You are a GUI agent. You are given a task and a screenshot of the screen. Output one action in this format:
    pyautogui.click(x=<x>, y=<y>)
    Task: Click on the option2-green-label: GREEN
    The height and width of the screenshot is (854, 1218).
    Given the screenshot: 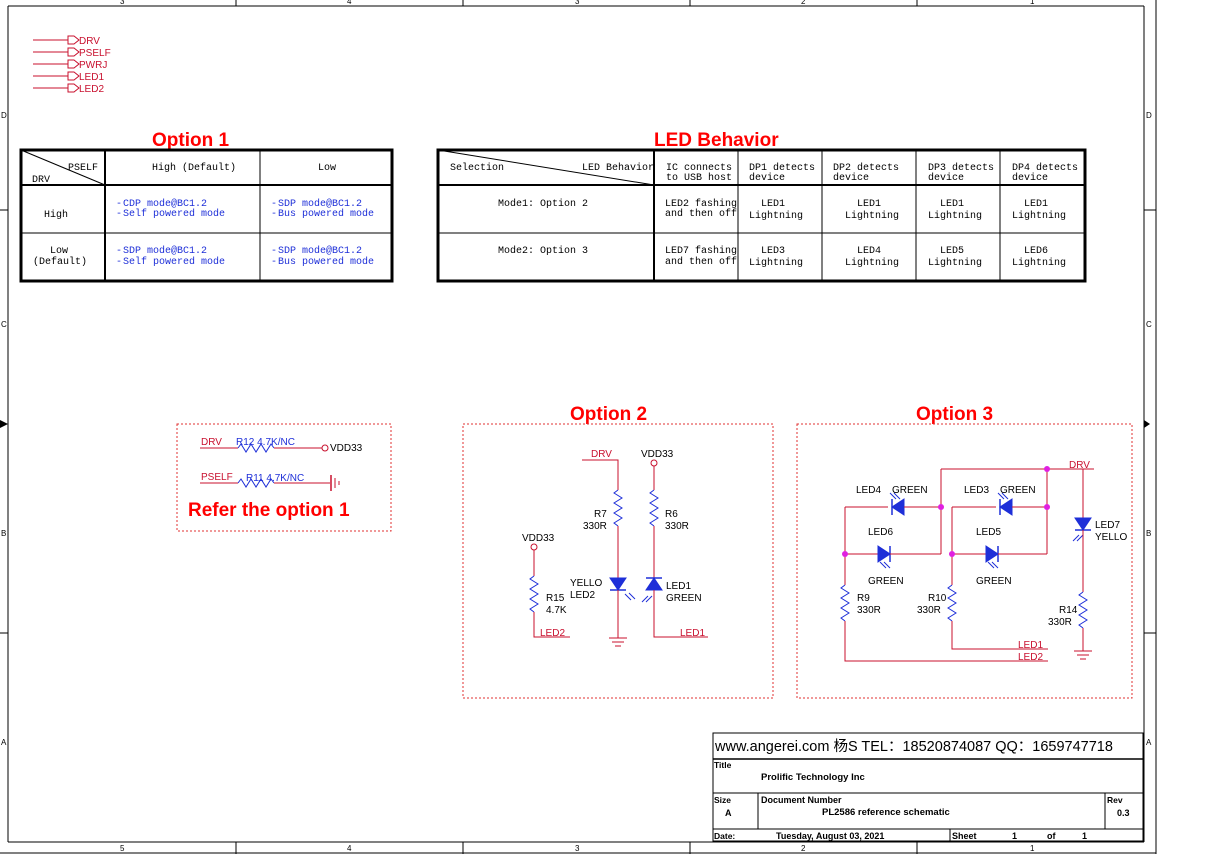 What is the action you would take?
    pyautogui.click(x=684, y=598)
    